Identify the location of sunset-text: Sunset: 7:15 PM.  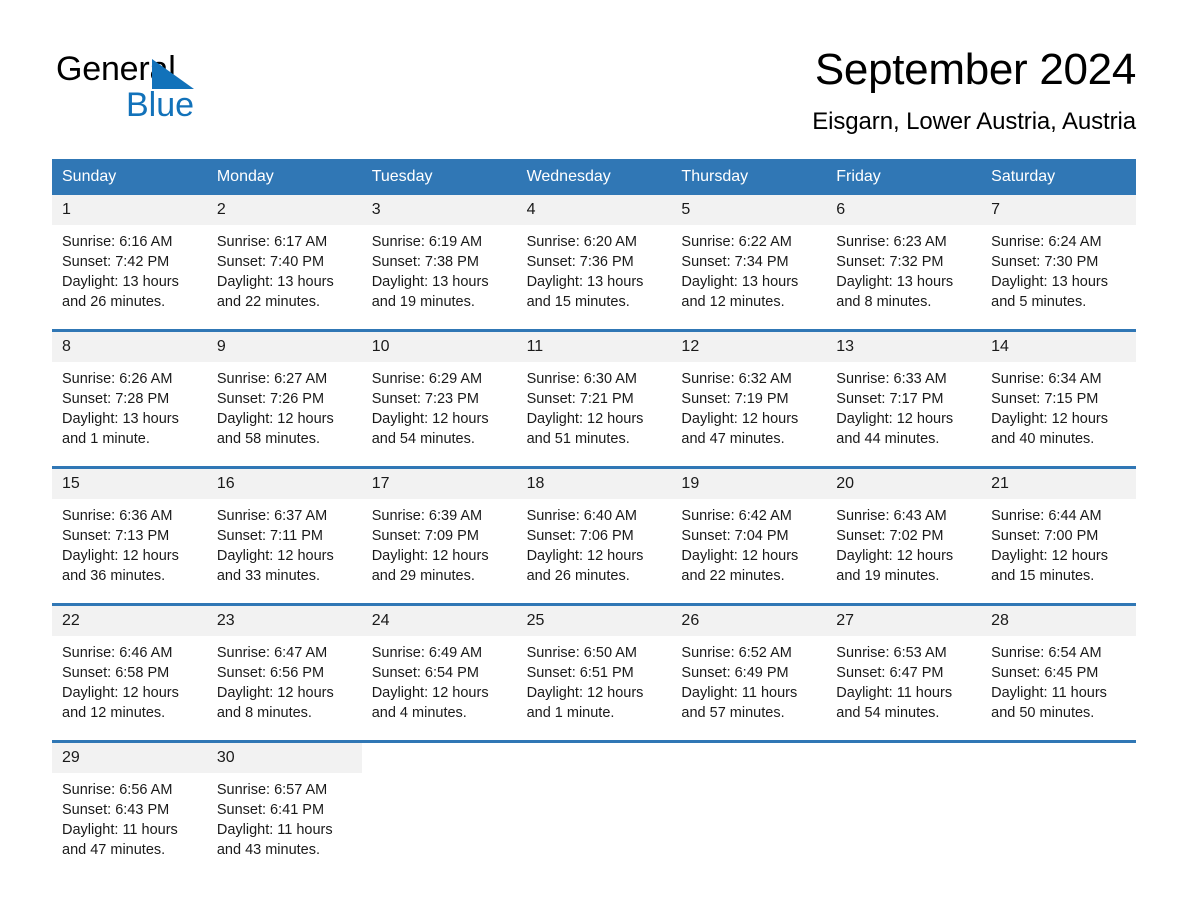
(1045, 399).